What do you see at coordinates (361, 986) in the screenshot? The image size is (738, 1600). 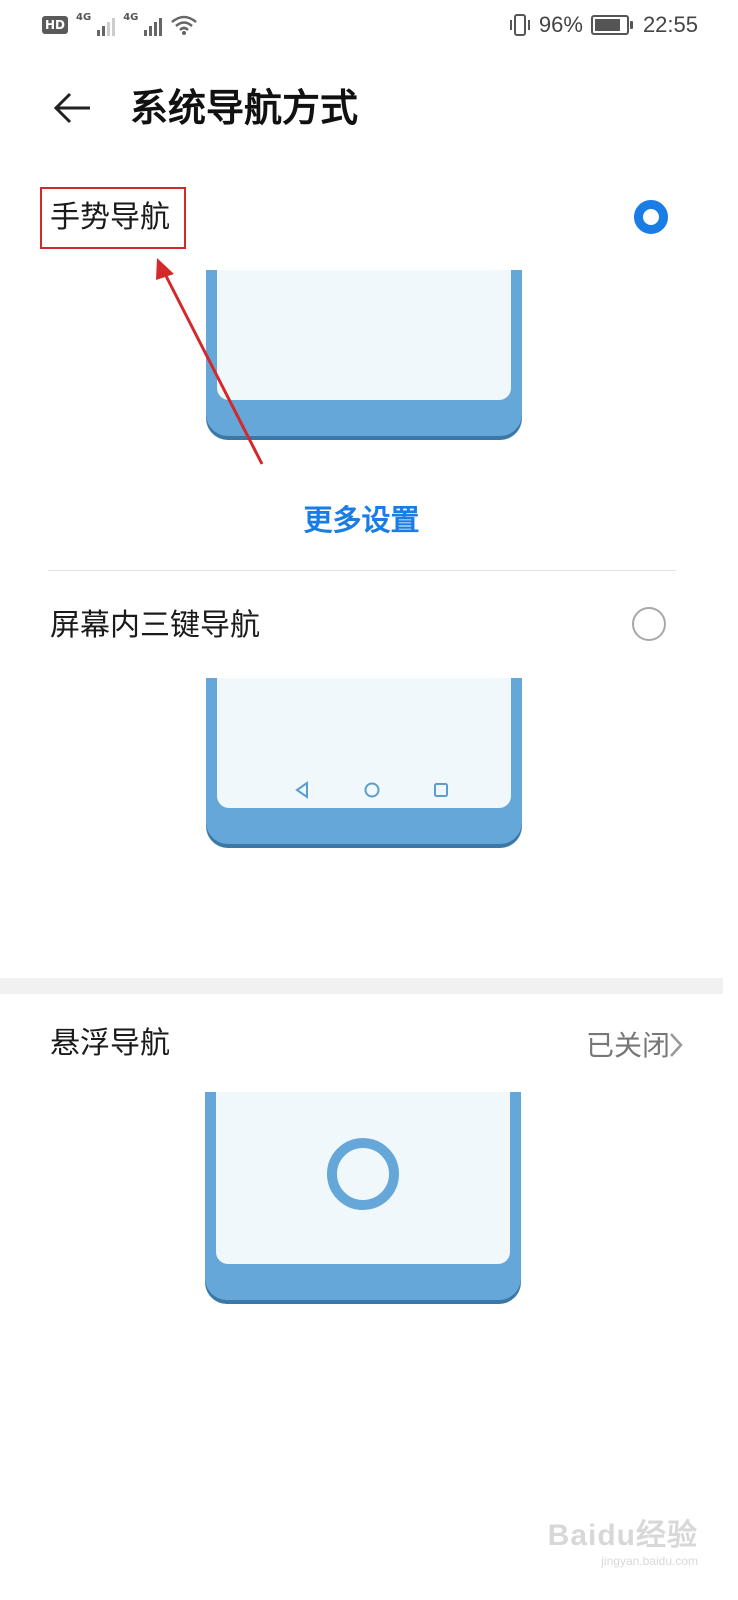 I see `section-separator` at bounding box center [361, 986].